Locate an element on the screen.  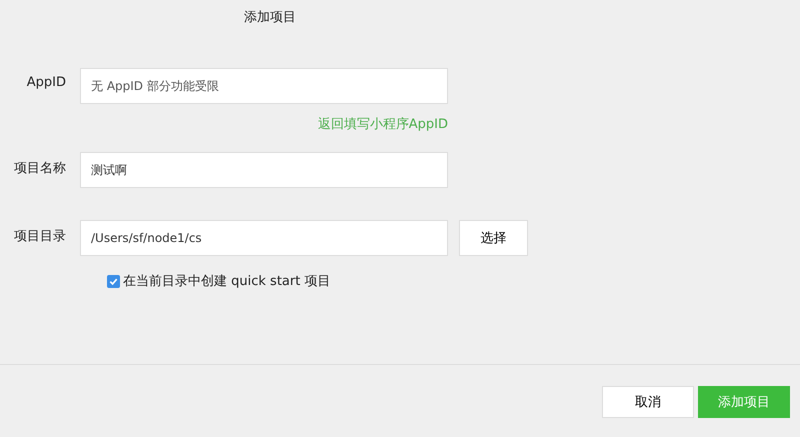
field-label: 项目名称 is located at coordinates (39, 168).